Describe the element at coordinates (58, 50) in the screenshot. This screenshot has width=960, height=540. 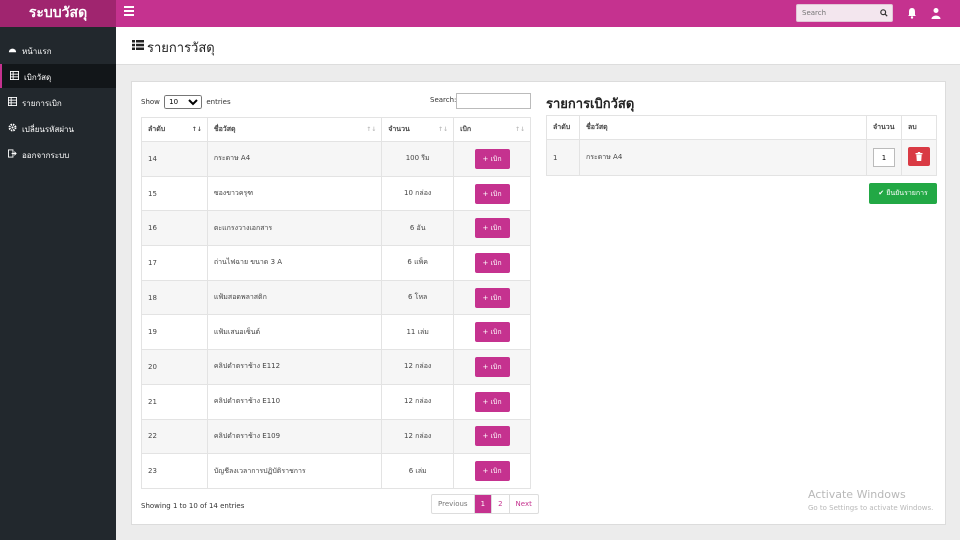
I see `sidebar-item-home: หน้าแรก` at that location.